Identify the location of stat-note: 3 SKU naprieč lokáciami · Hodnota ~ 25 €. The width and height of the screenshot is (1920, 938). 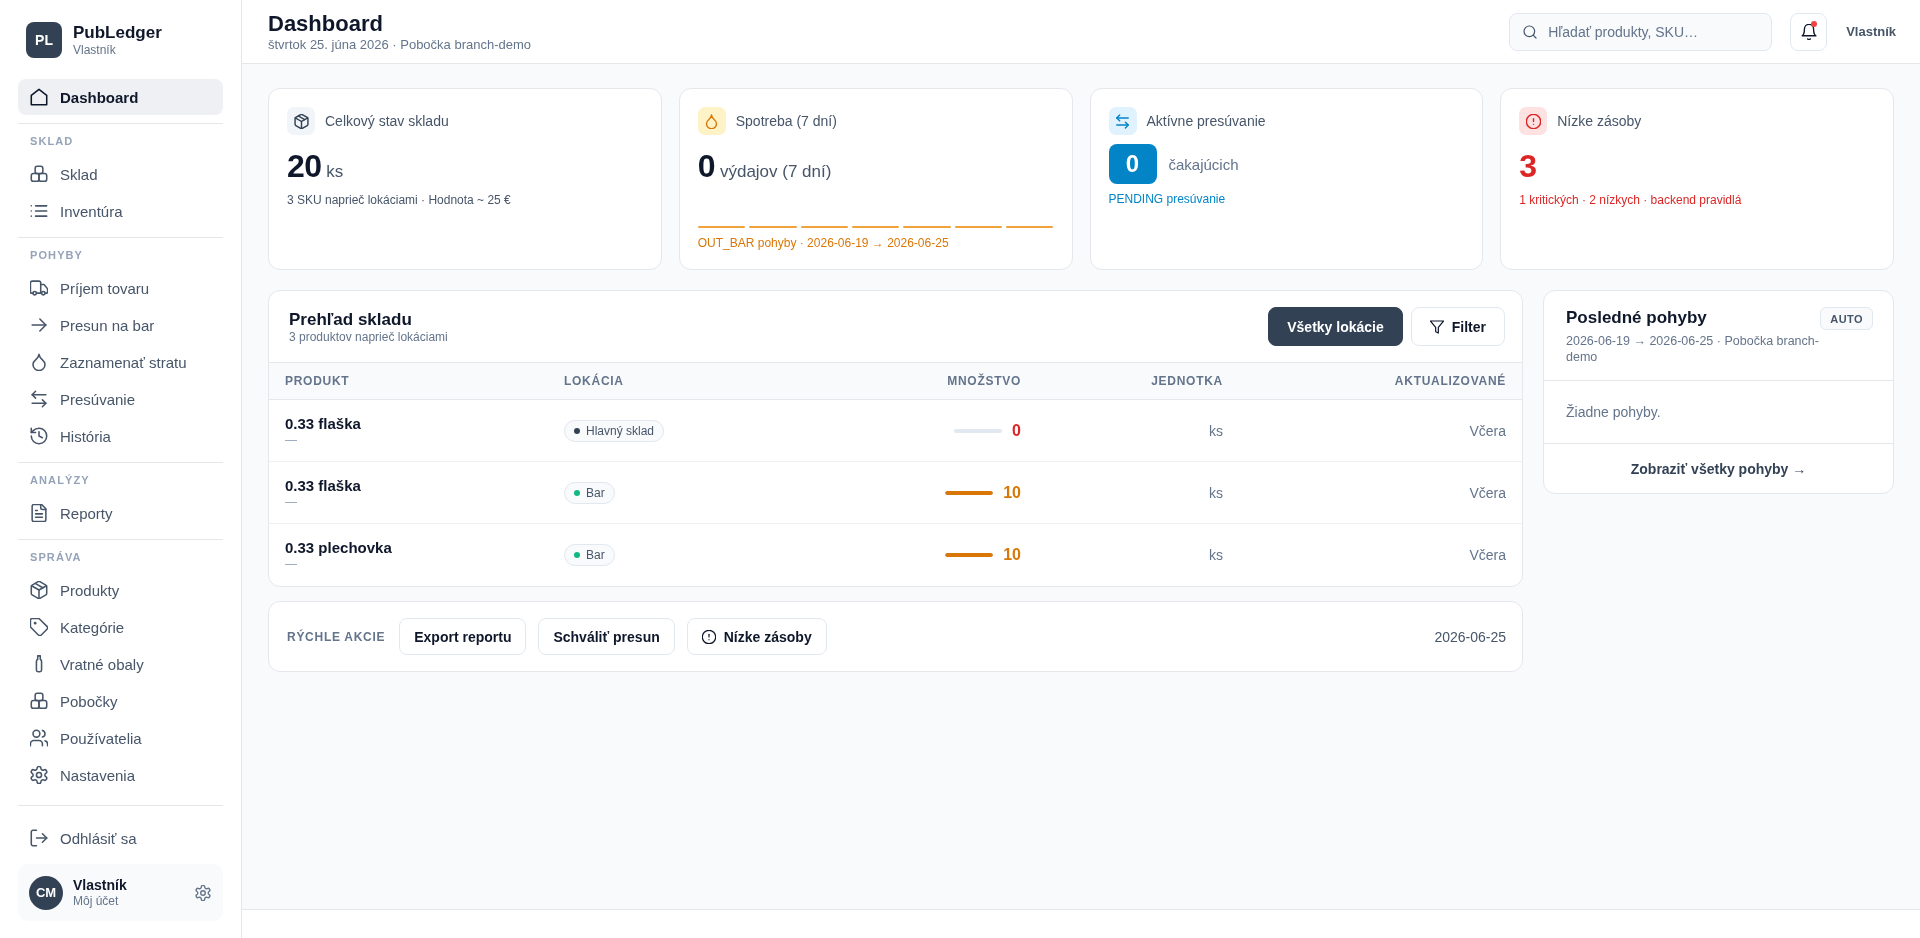
(399, 200).